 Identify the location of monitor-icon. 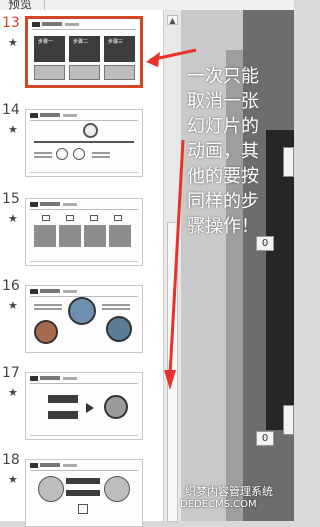
(46, 218).